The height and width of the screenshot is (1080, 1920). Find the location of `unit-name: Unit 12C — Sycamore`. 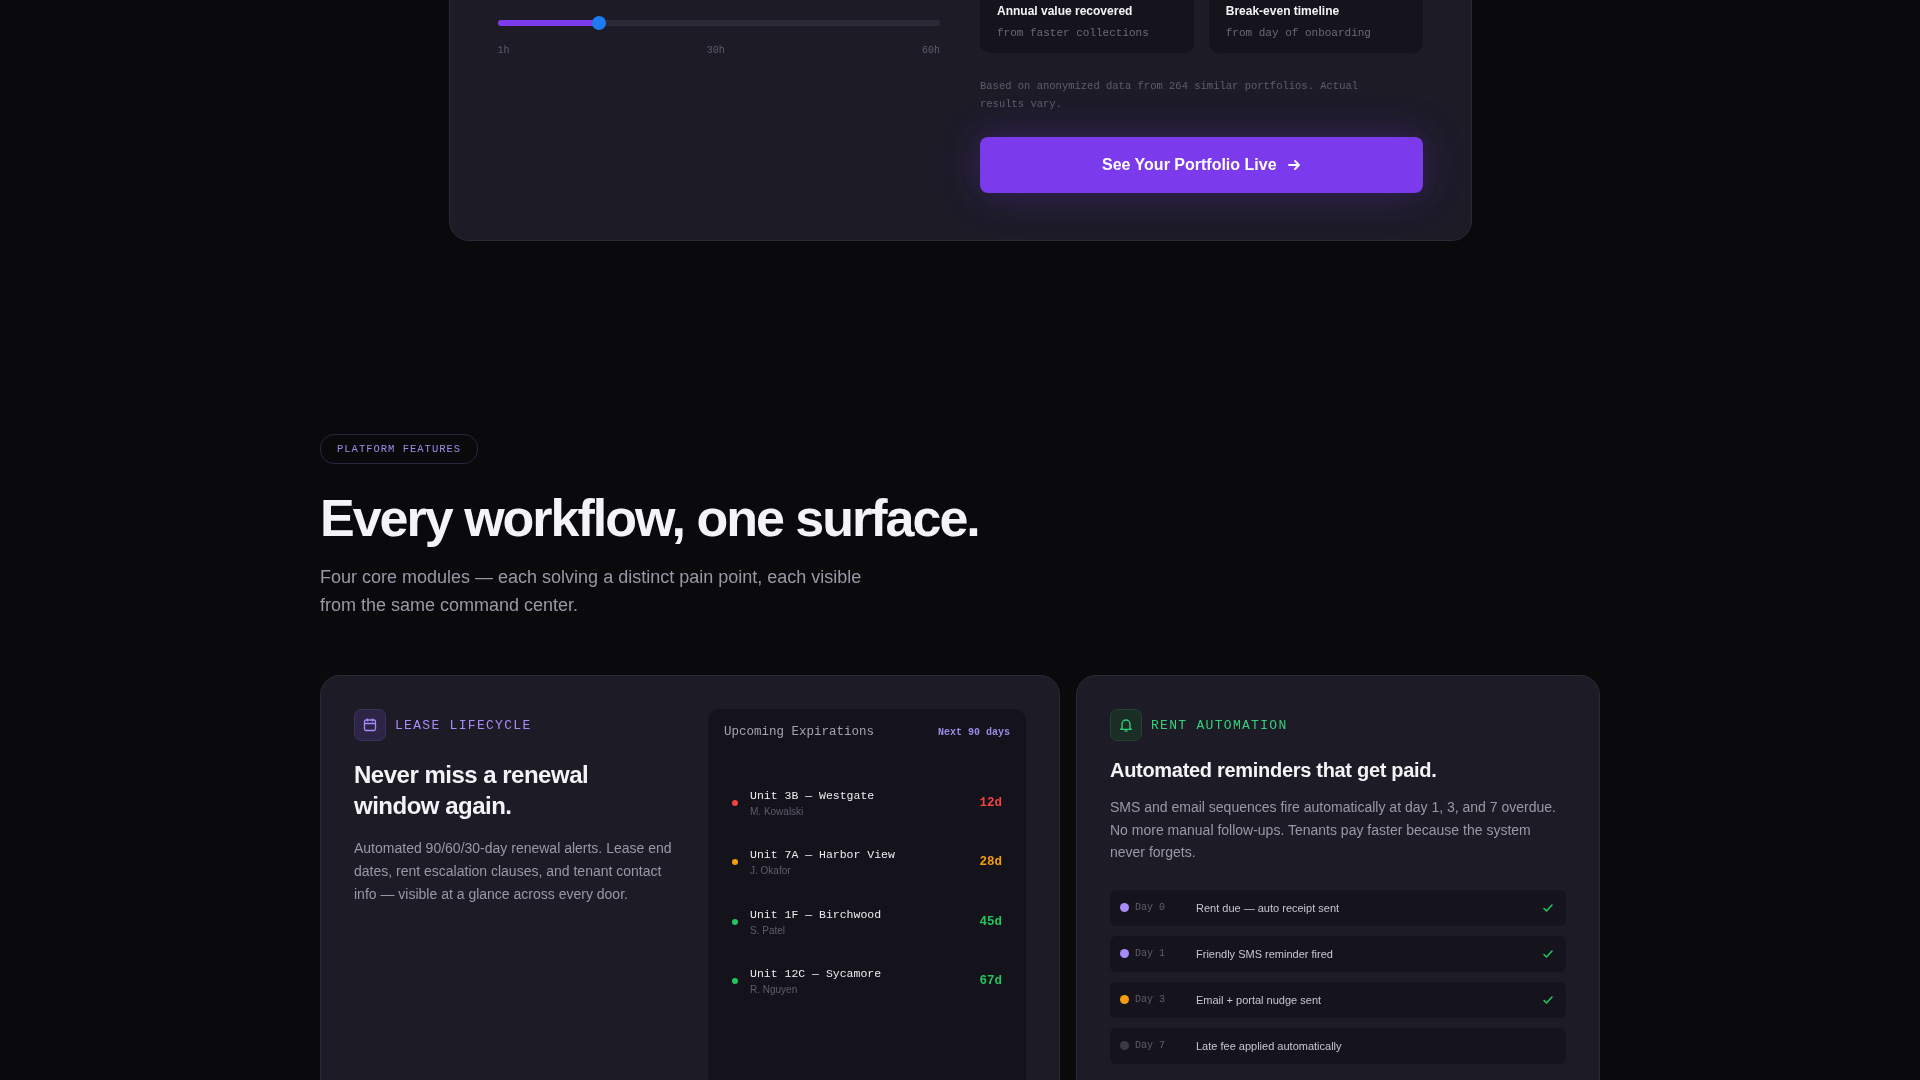

unit-name: Unit 12C — Sycamore is located at coordinates (816, 974).